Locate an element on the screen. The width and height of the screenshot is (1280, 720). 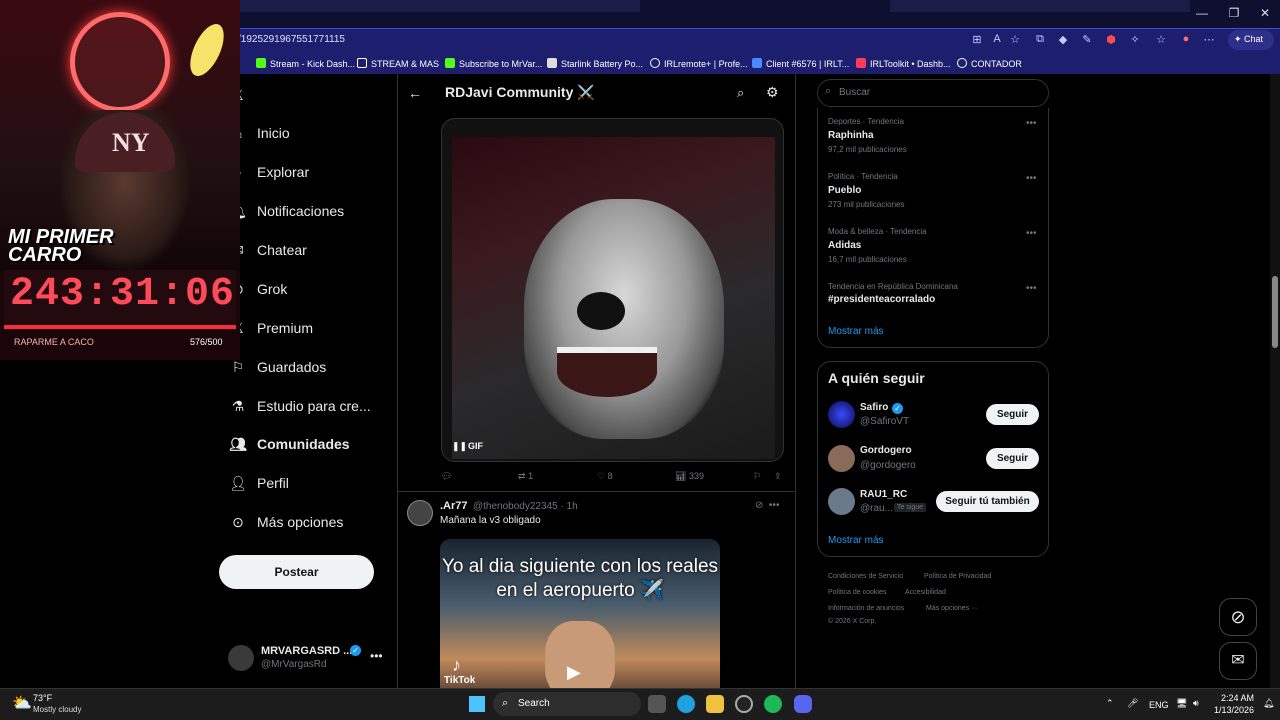
follow-handle: @gordogero is located at coordinates (888, 465).